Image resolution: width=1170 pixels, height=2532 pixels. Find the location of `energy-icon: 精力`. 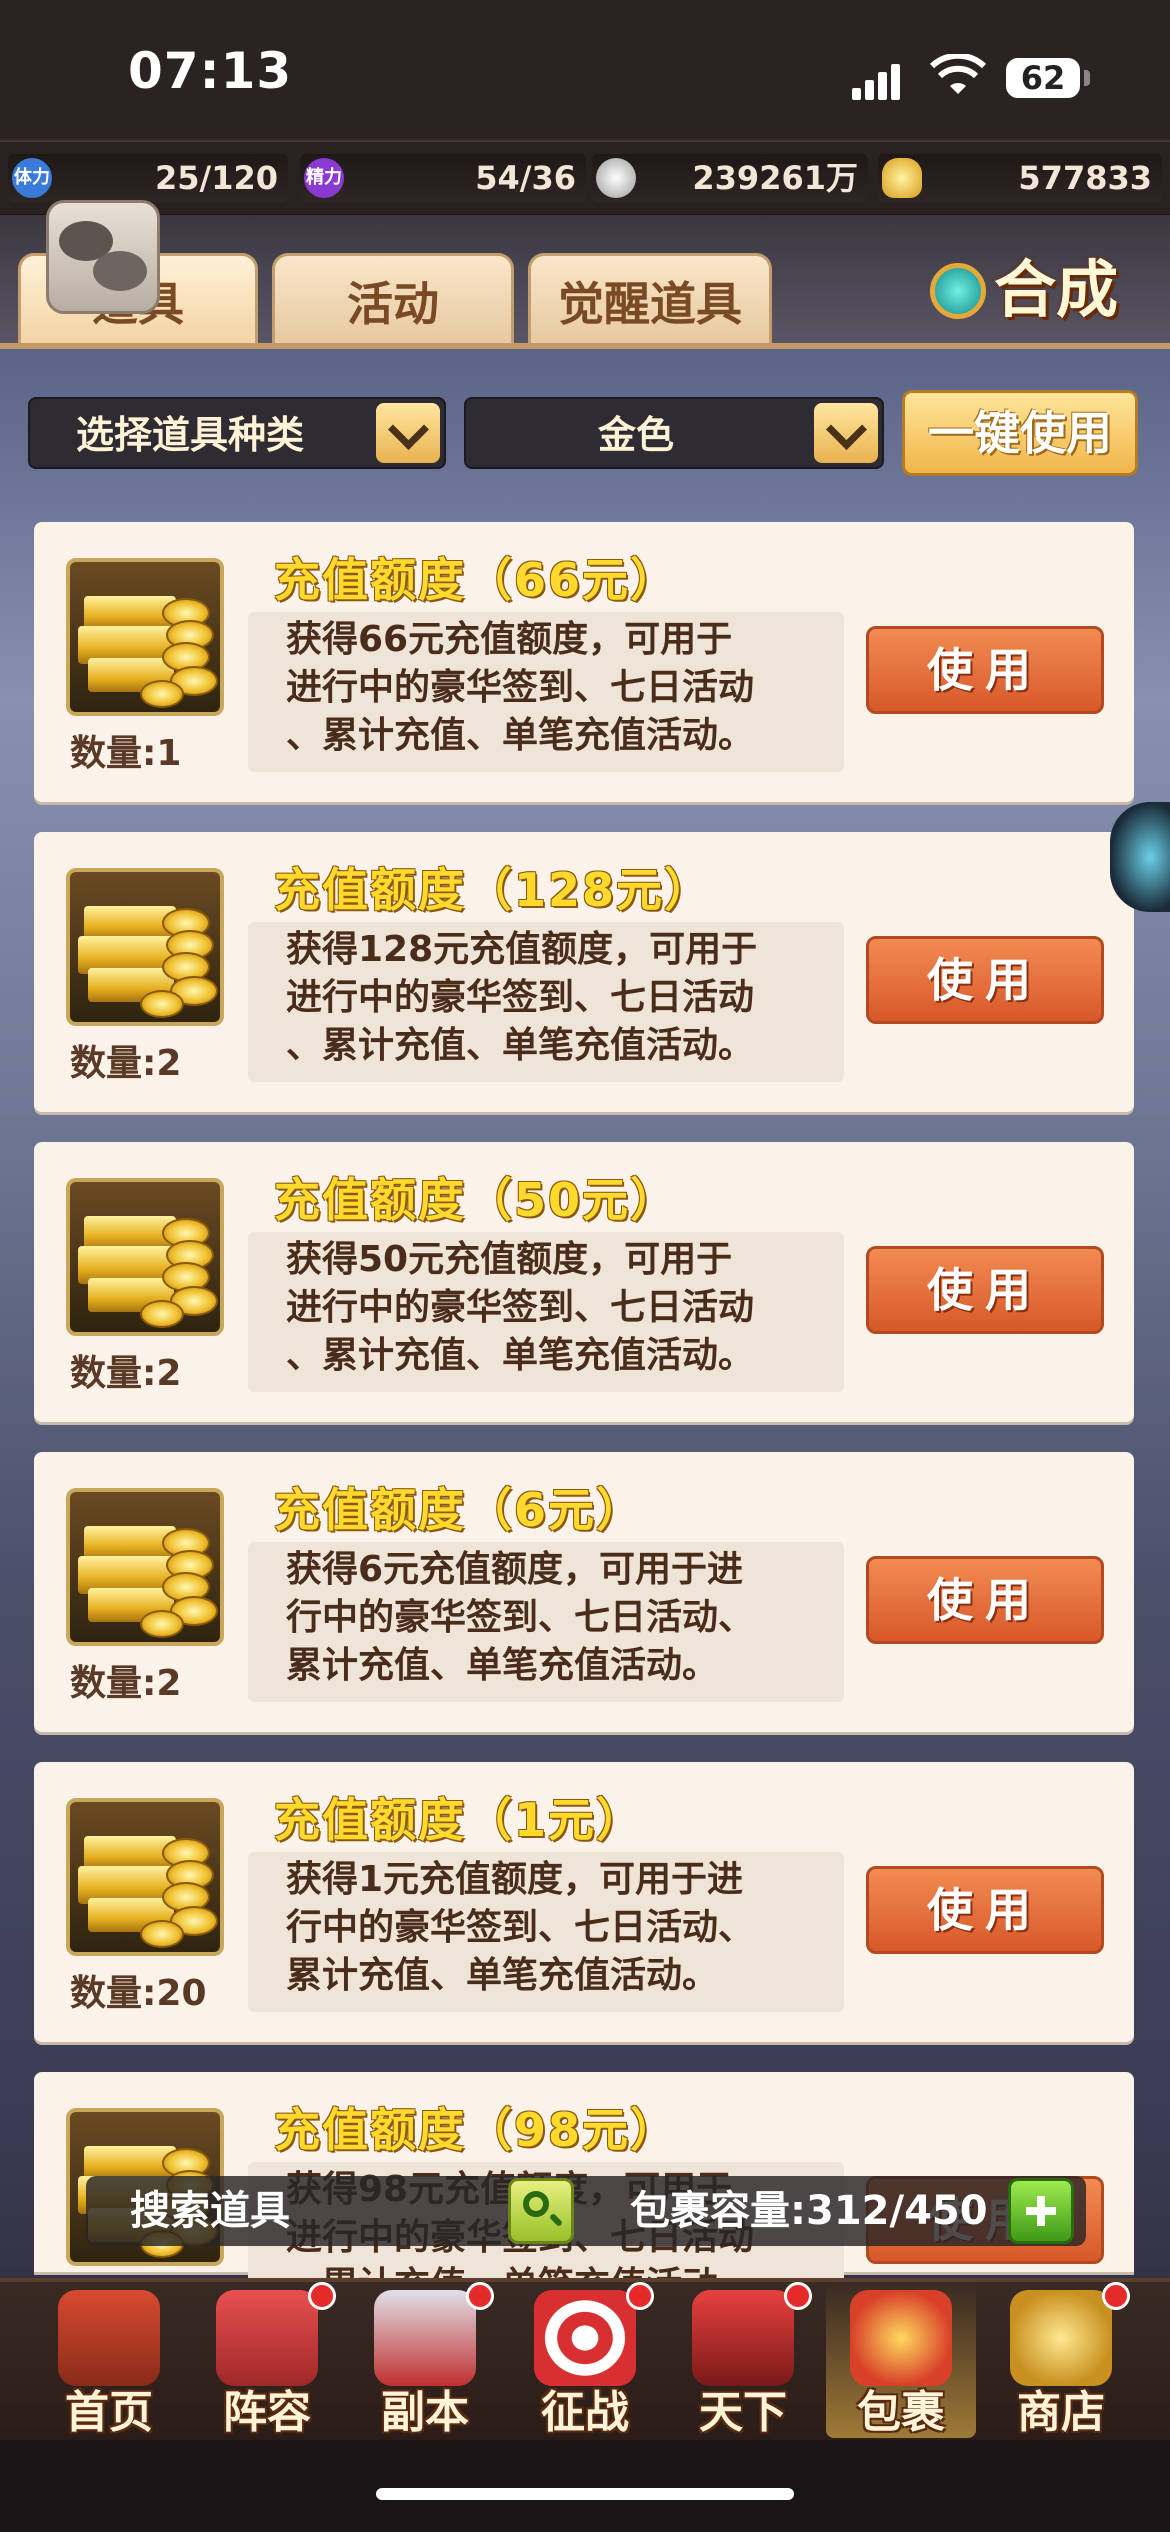

energy-icon: 精力 is located at coordinates (324, 178).